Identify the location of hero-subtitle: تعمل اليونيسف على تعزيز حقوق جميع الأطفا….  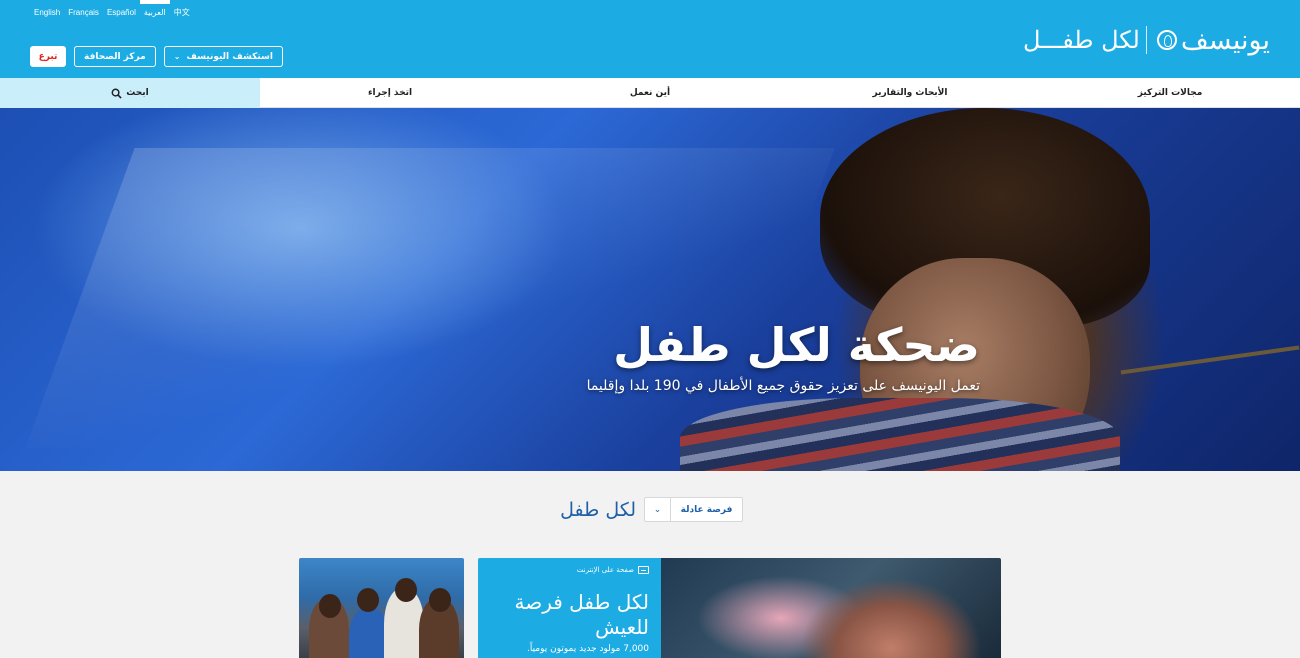
(783, 386).